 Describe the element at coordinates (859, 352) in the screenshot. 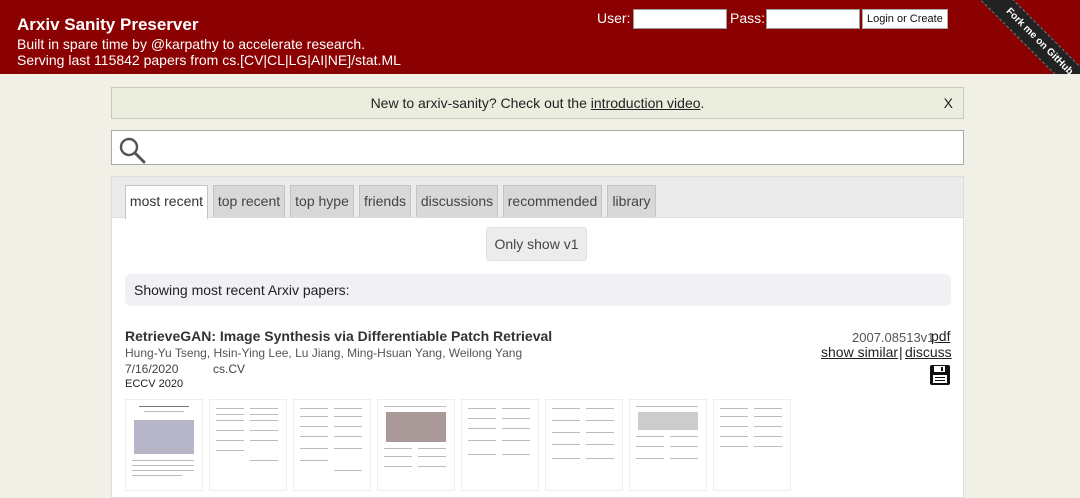

I see `show-similar-link: show similar` at that location.